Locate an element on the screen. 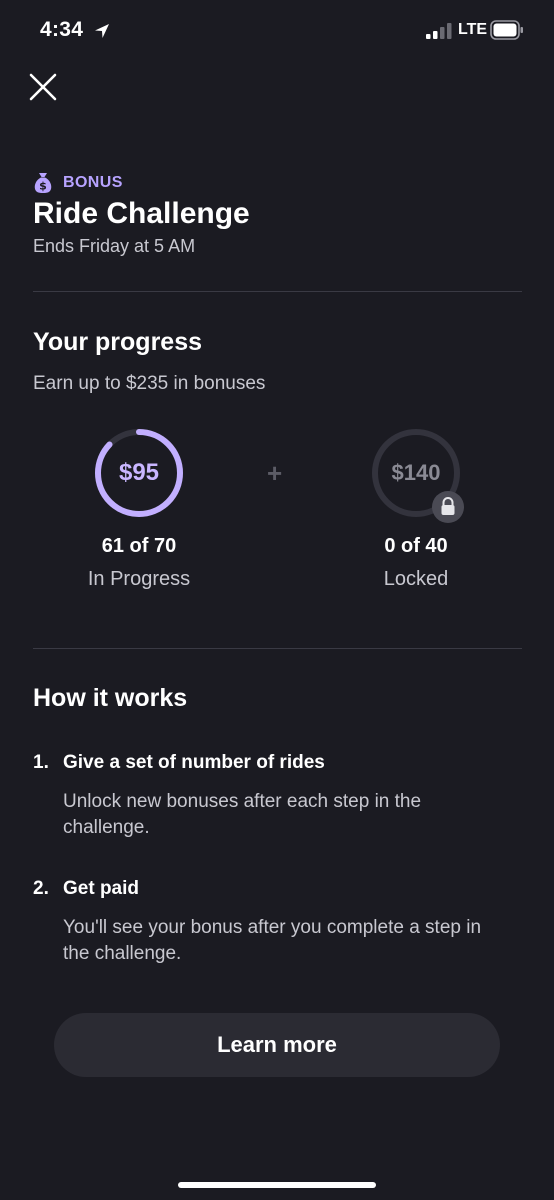 The height and width of the screenshot is (1200, 554). location-arrow-icon is located at coordinates (102, 31).